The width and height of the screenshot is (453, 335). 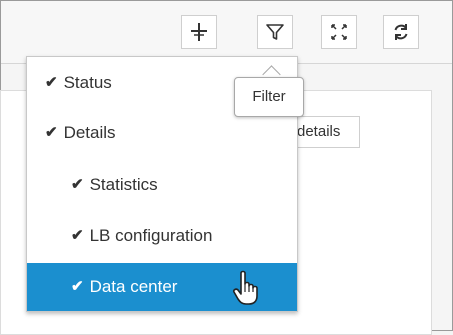 What do you see at coordinates (269, 97) in the screenshot?
I see `filter-tooltip: Filter` at bounding box center [269, 97].